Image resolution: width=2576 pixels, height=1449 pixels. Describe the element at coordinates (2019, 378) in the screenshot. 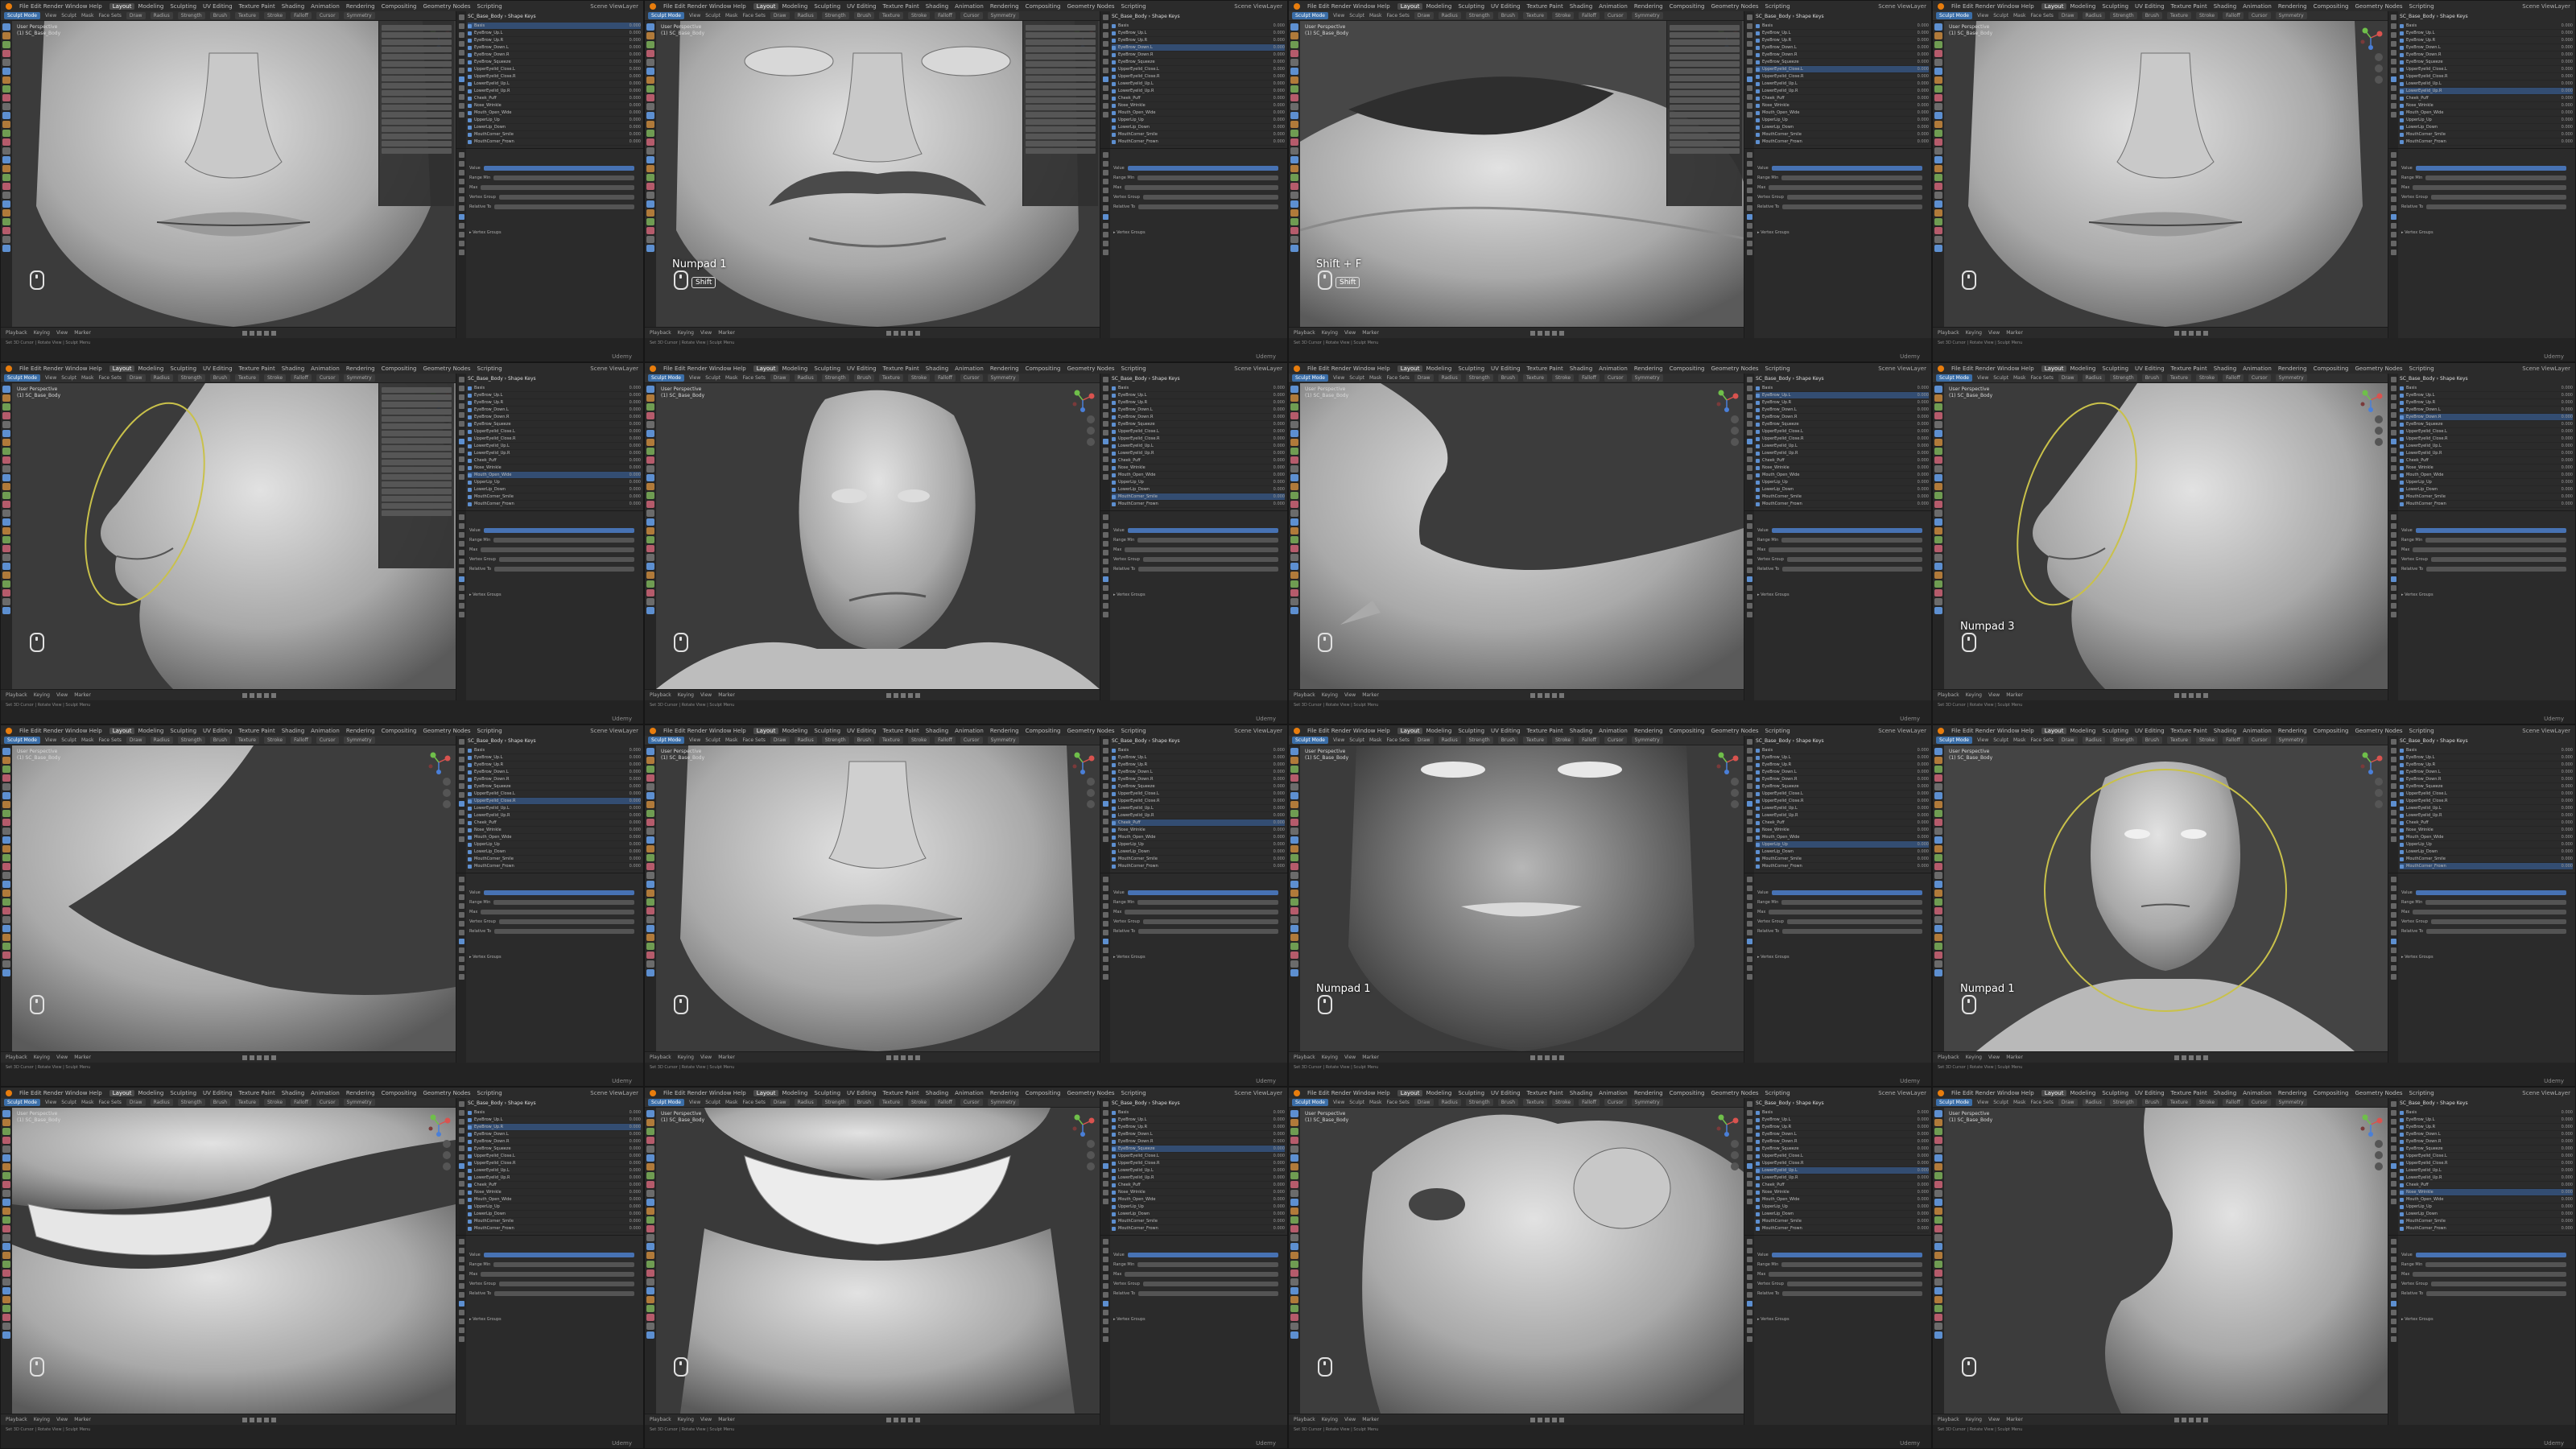

I see `header-menu-mask: Mask` at that location.